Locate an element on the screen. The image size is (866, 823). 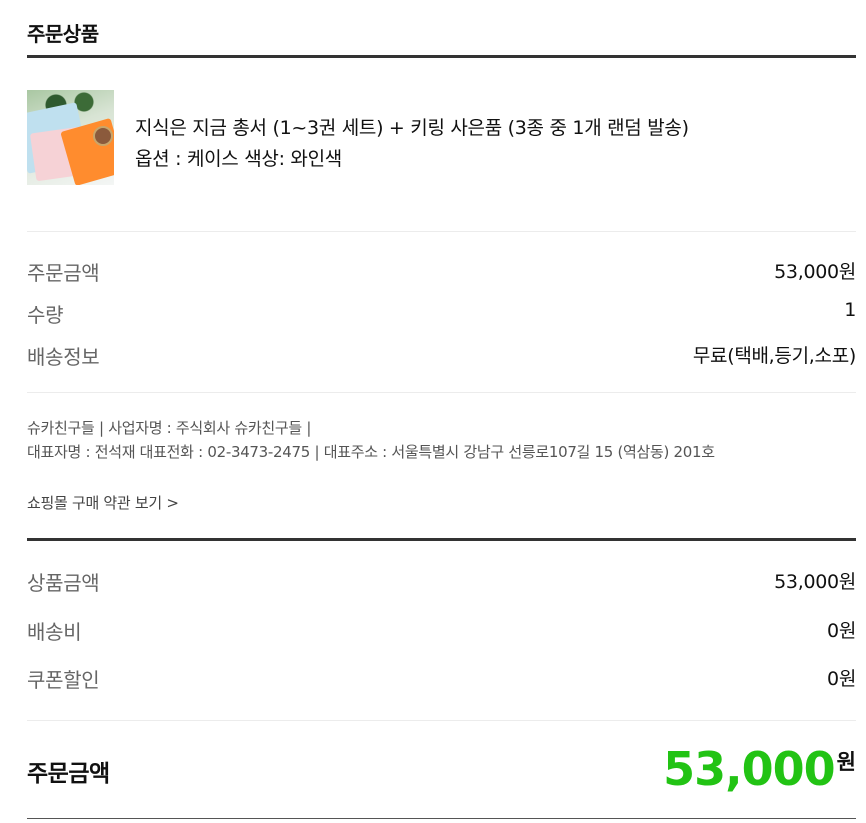
total-label: 주문금액 is located at coordinates (68, 774).